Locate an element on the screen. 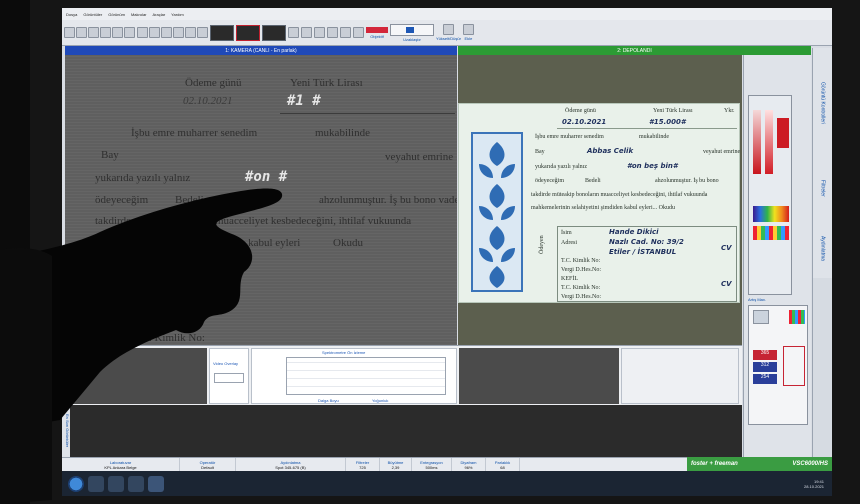  recent-images-tab: En Son Görüntüler is located at coordinates (66, 431).